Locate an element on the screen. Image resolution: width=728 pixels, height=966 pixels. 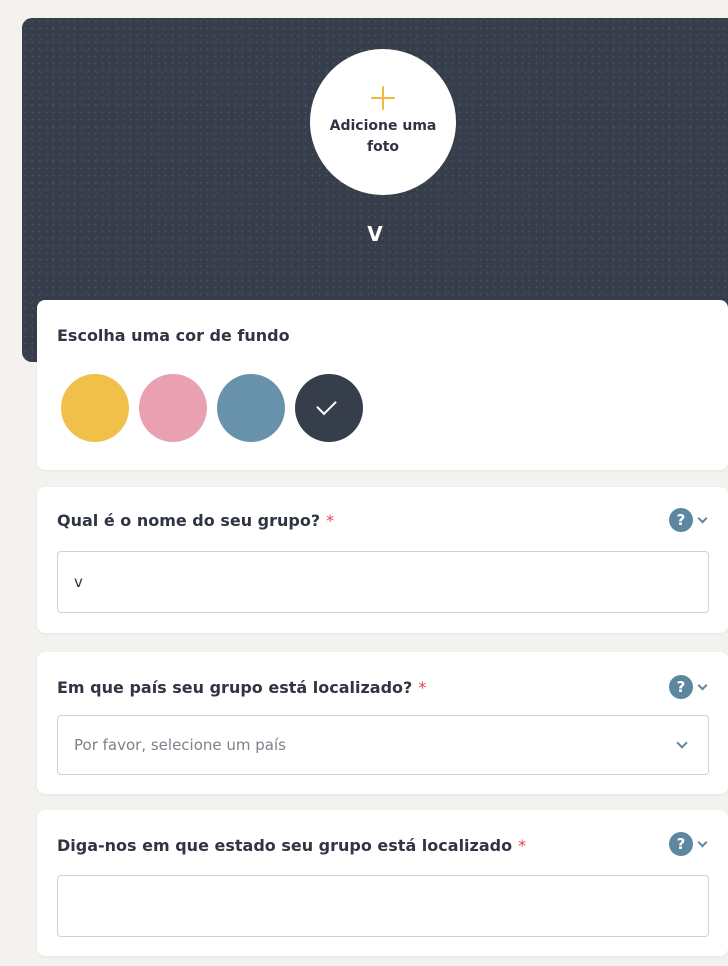
country-select: Por favor, selecione um país is located at coordinates (383, 745).